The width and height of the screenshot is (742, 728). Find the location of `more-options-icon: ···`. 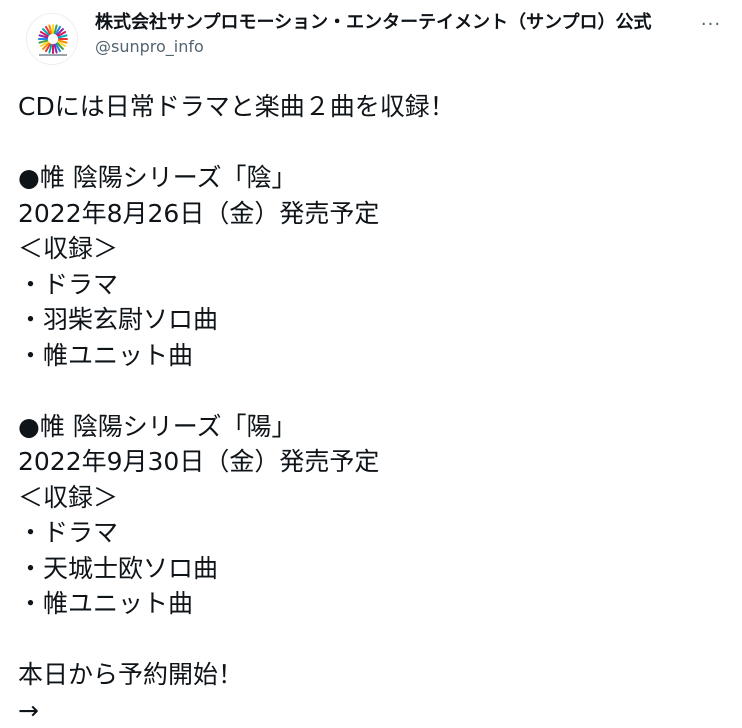

more-options-icon: ··· is located at coordinates (711, 25).